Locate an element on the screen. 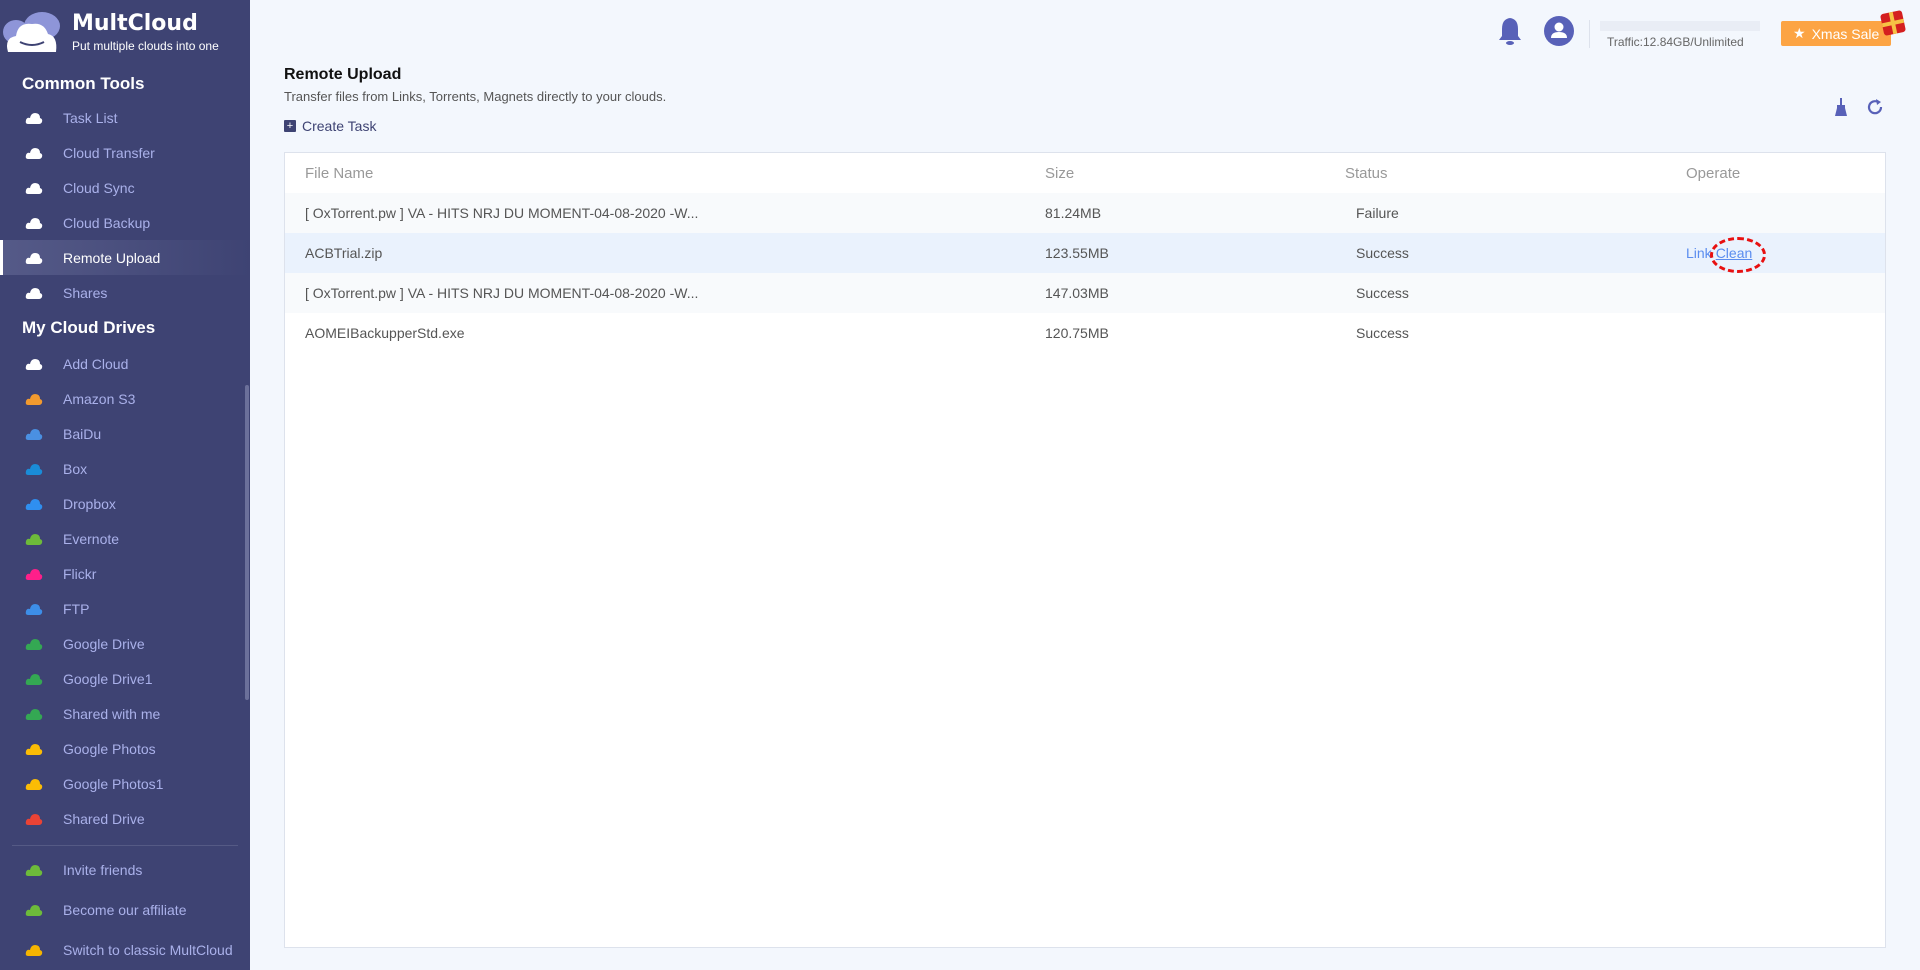  sidebar-item-label: Switch to classic MultCloud is located at coordinates (148, 949).